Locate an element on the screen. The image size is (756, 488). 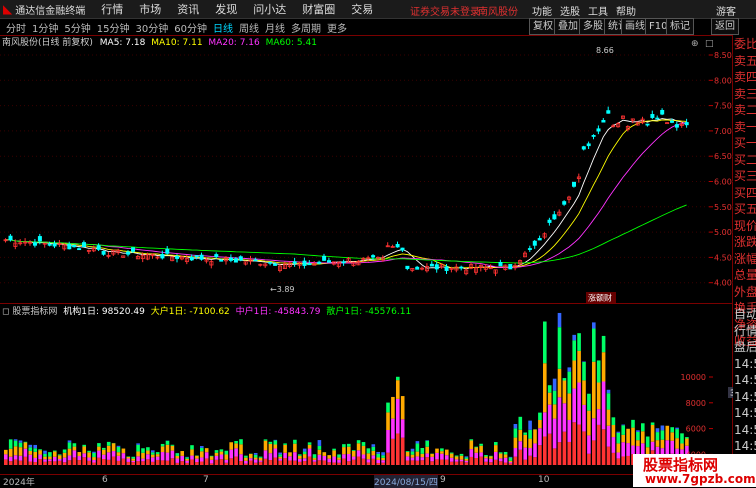
main-y-tick-label: 7.00 is located at coordinates (723, 131).